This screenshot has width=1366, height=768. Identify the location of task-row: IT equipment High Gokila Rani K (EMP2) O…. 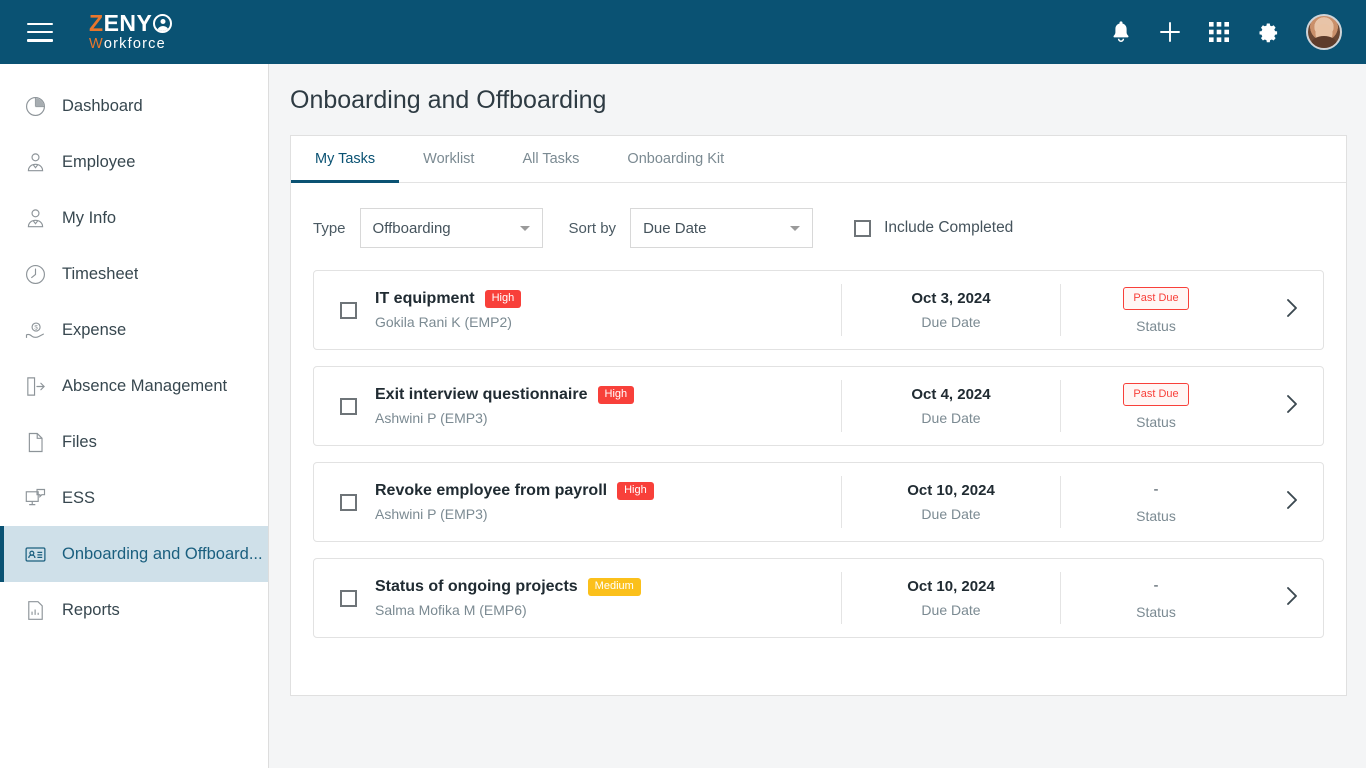
(818, 310).